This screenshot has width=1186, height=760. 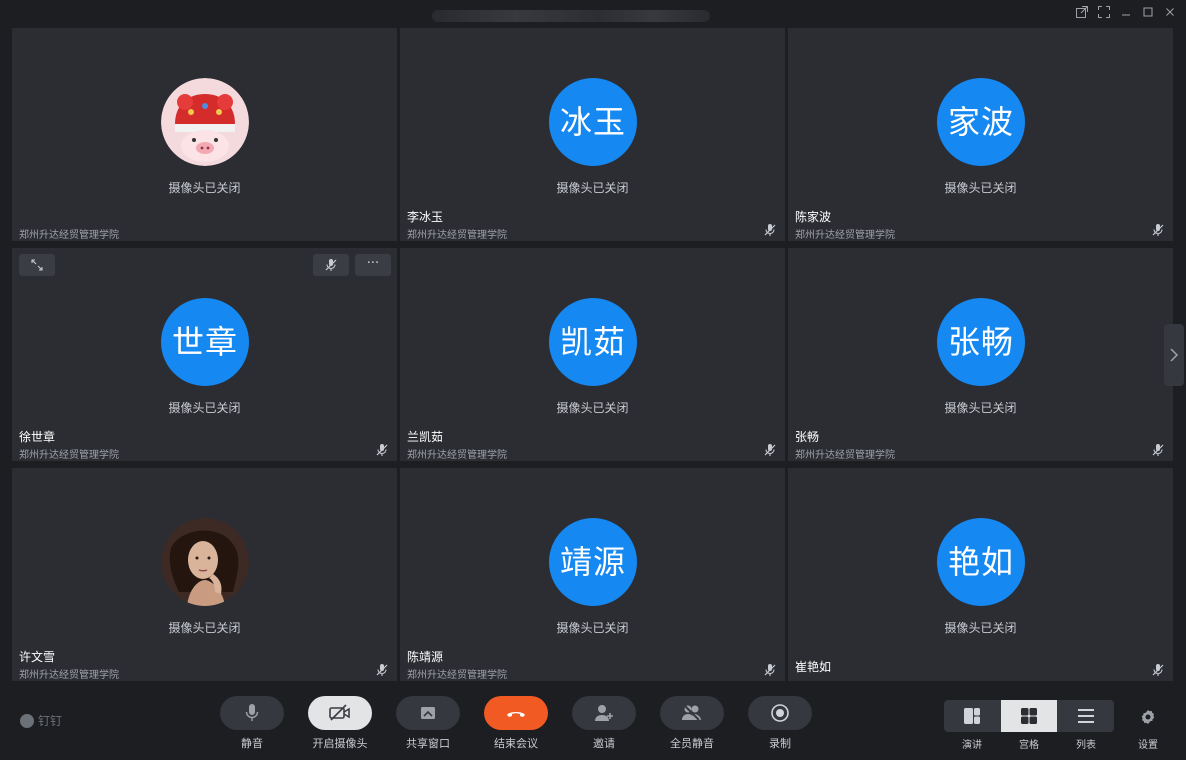 I want to click on expand-tile-button, so click(x=37, y=265).